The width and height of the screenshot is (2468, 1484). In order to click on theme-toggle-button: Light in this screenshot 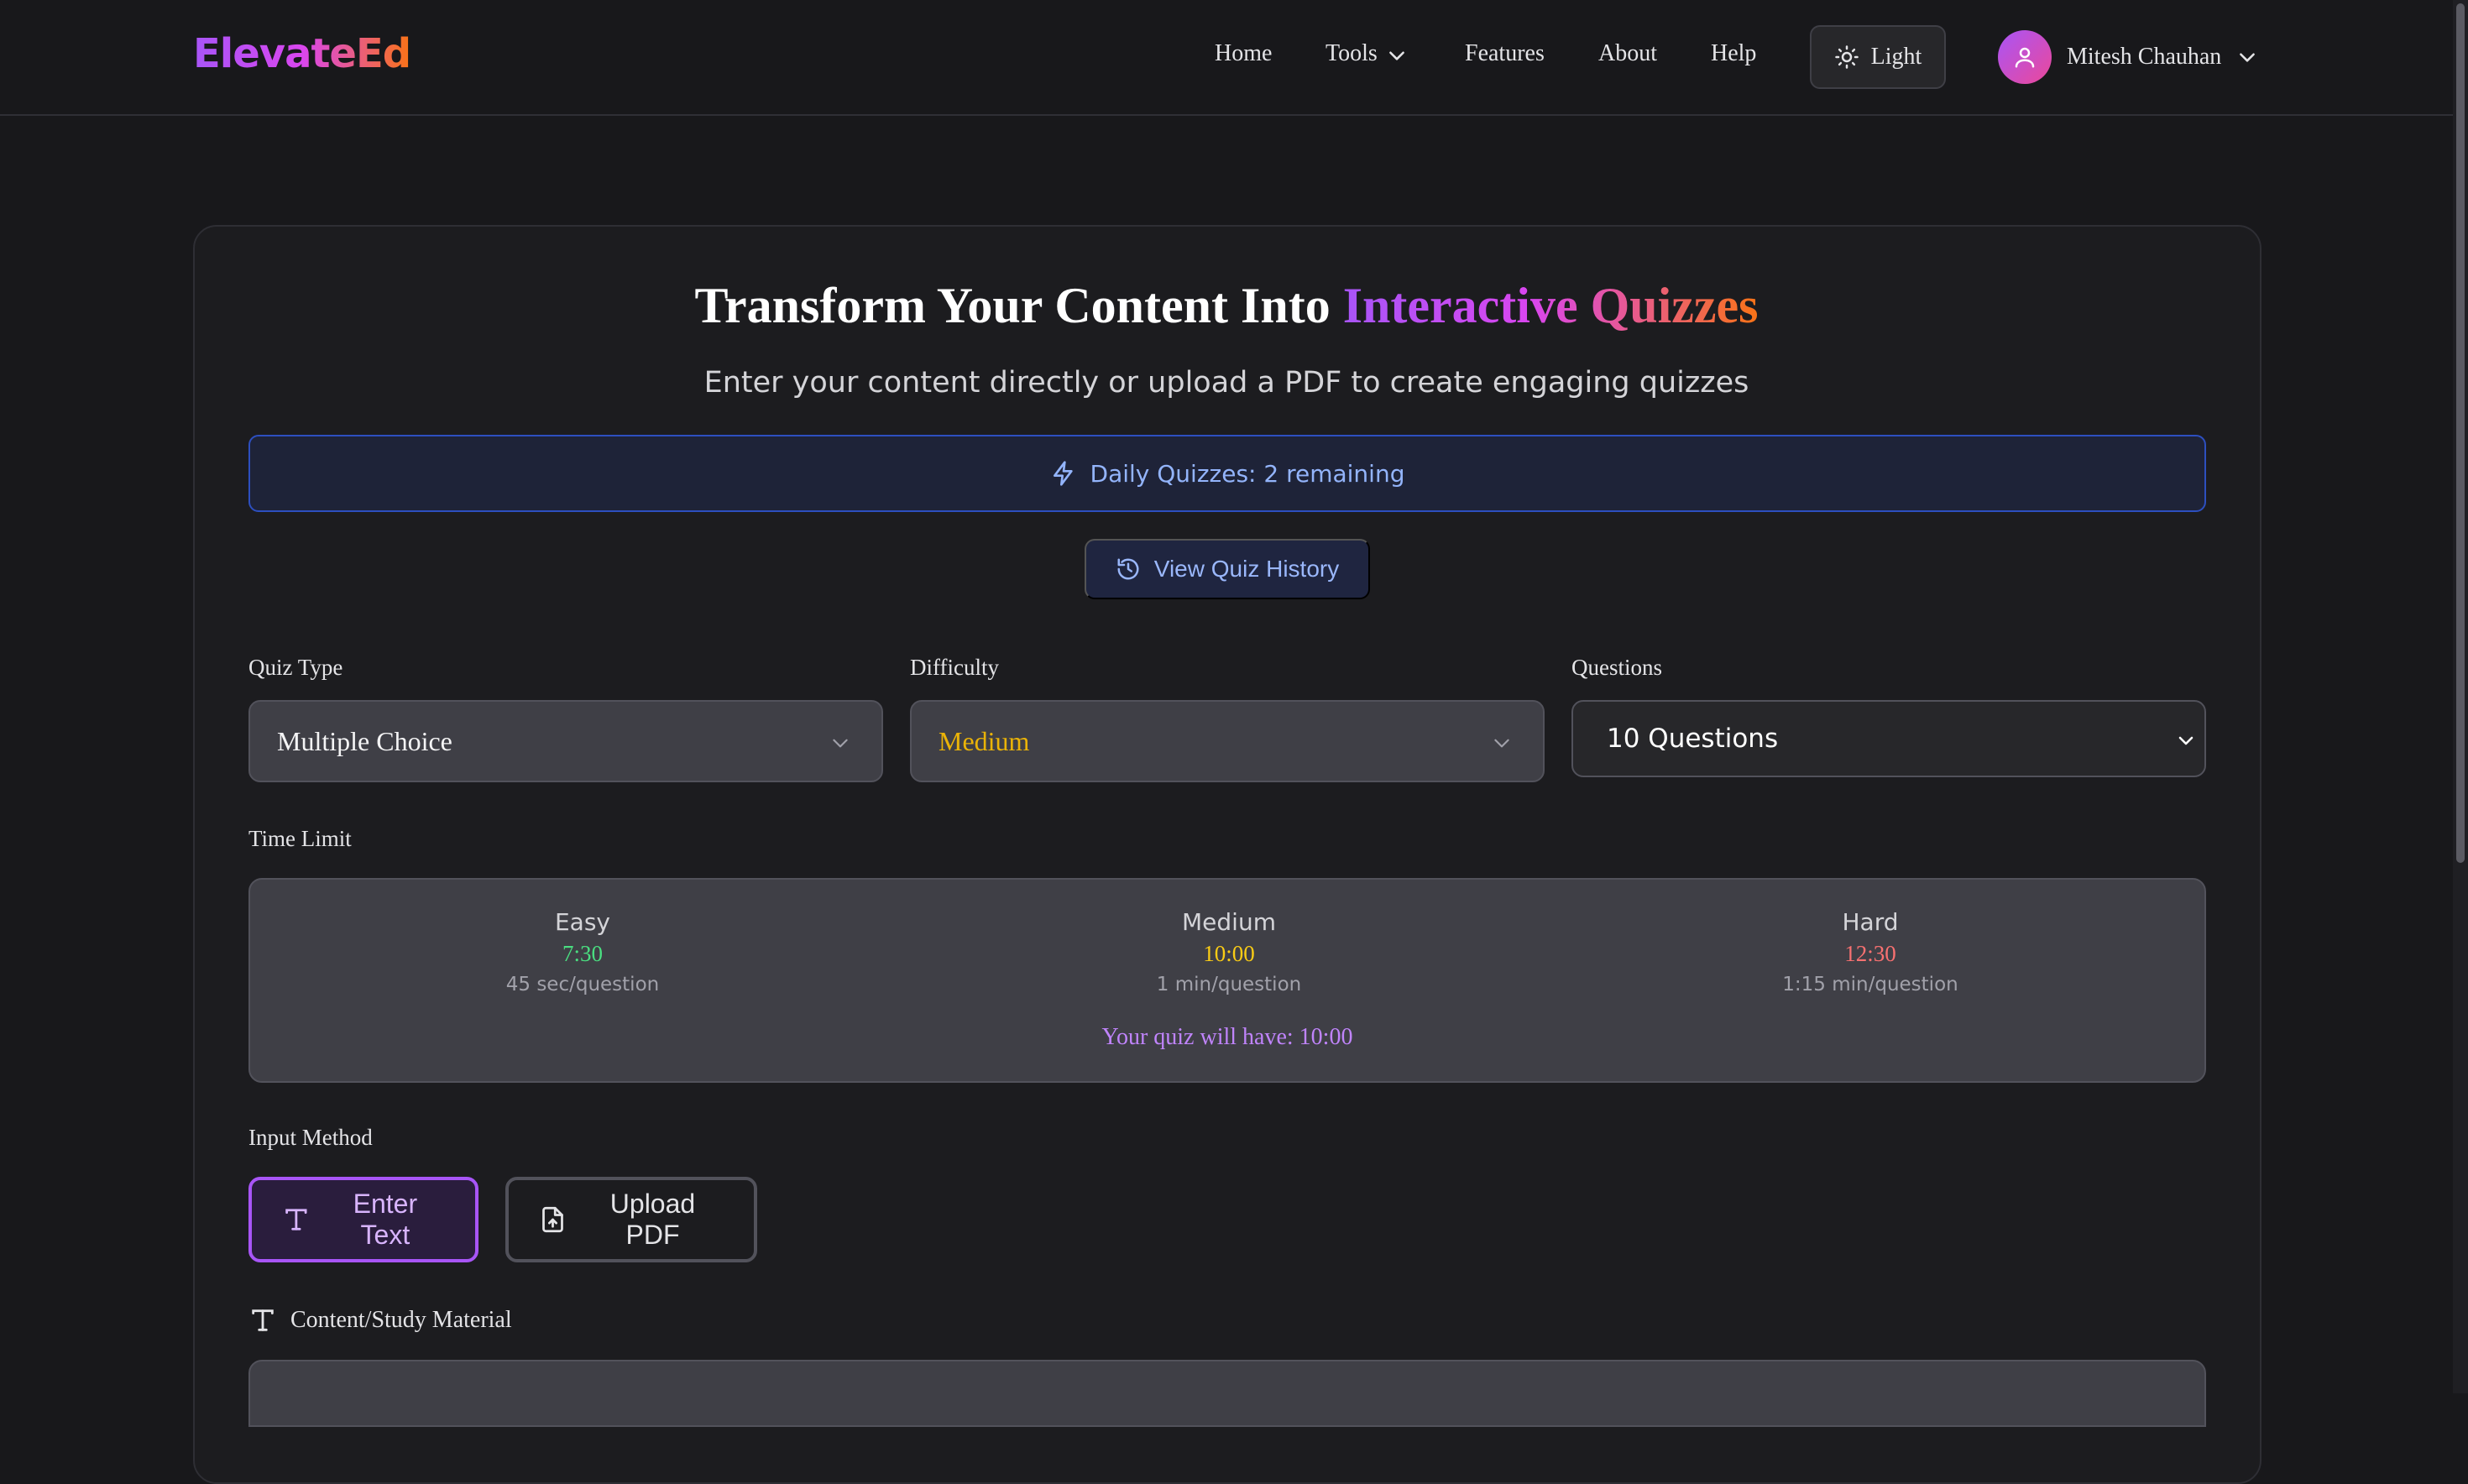, I will do `click(1878, 57)`.